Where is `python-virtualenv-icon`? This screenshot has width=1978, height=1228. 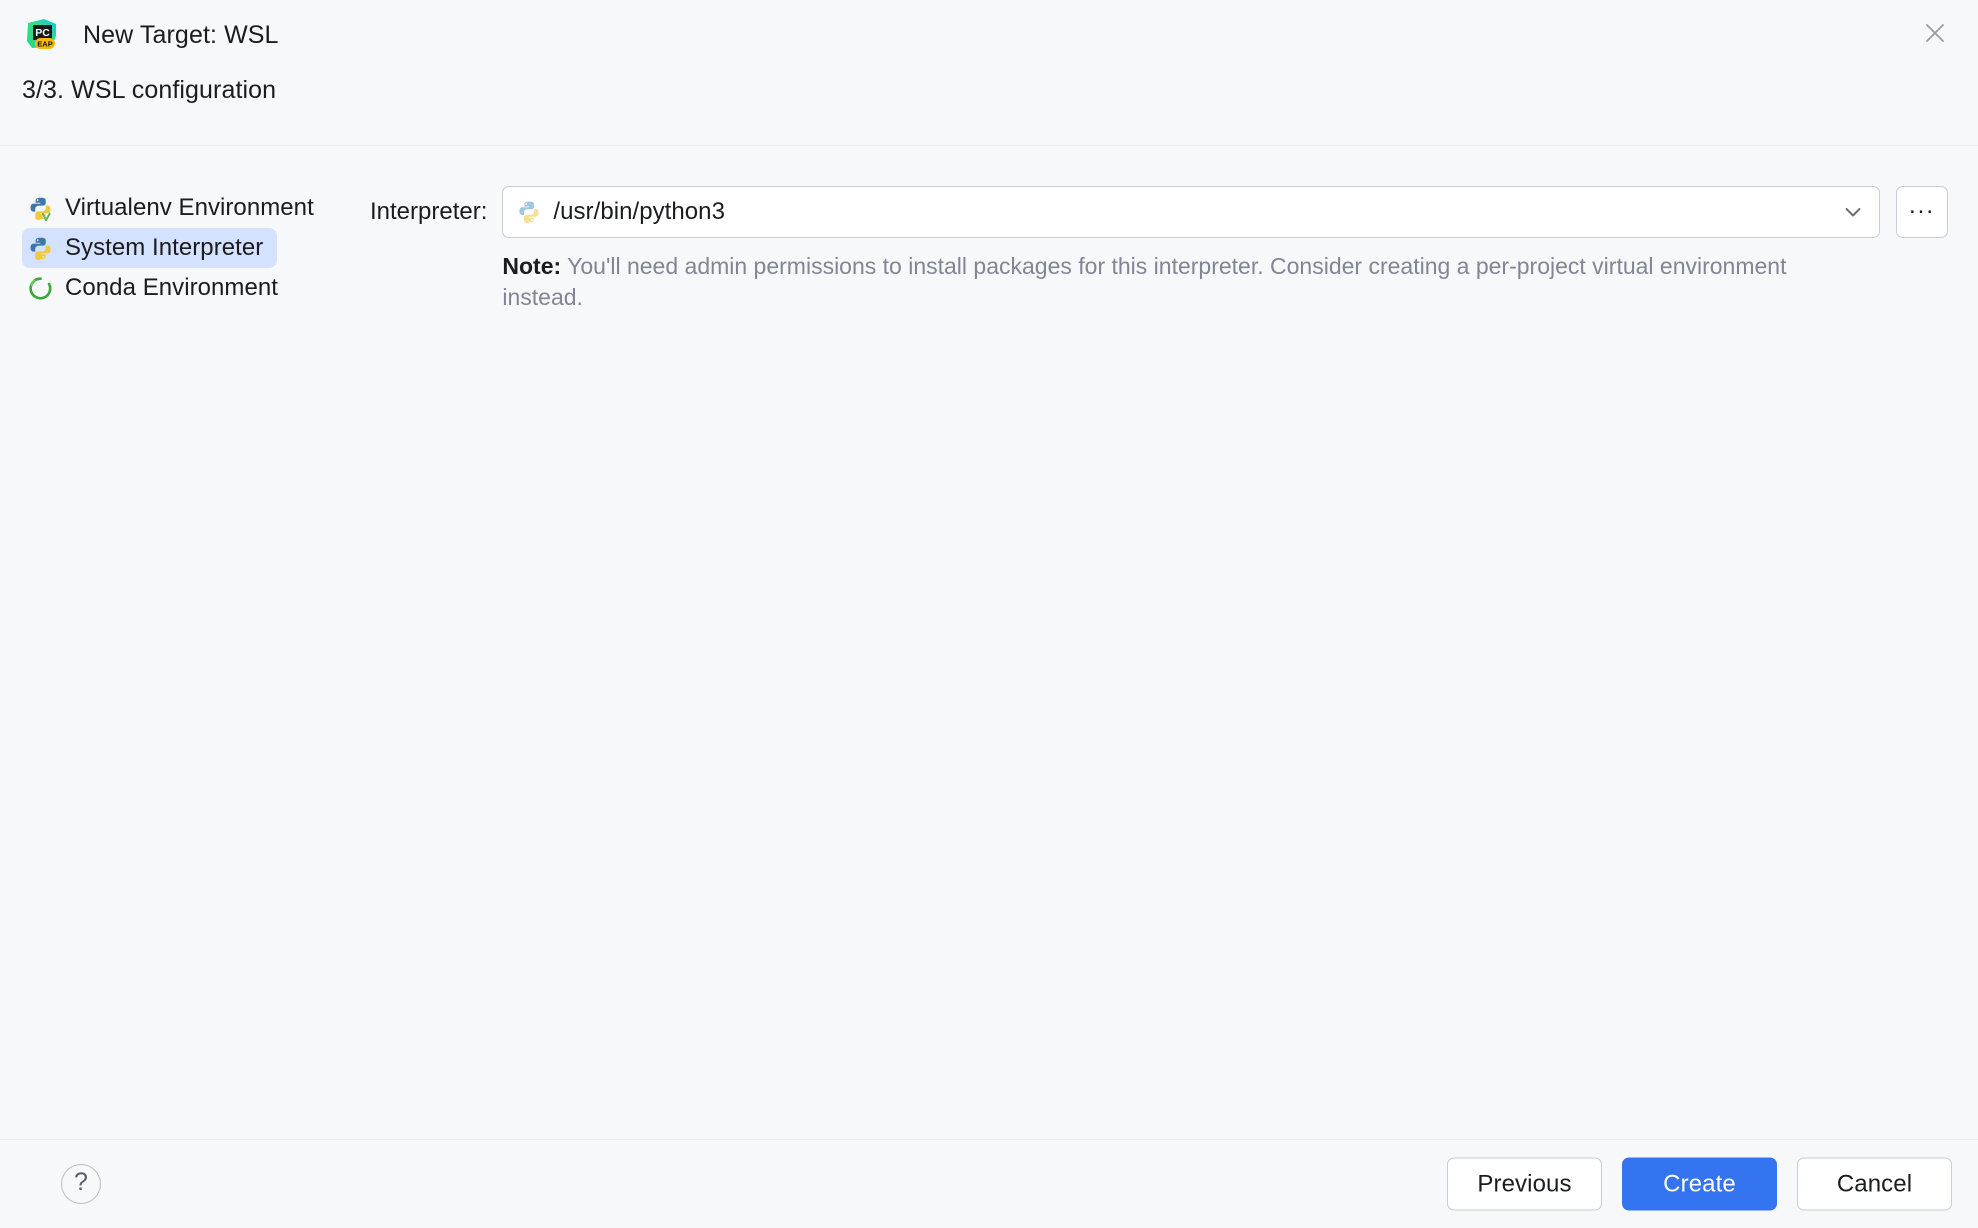
python-virtualenv-icon is located at coordinates (40, 209).